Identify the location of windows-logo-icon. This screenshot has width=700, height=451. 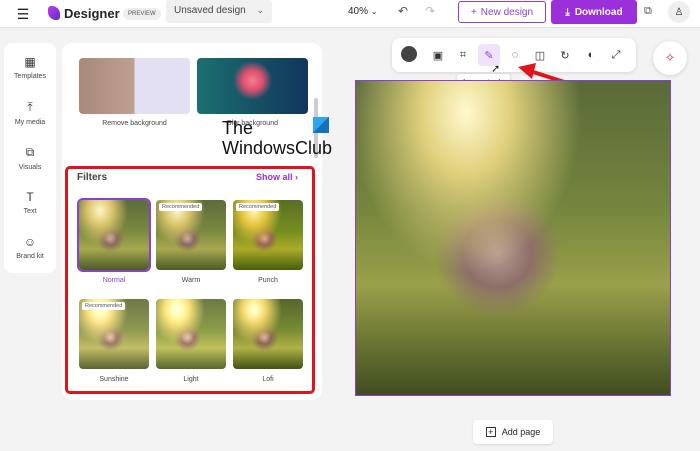
(321, 125).